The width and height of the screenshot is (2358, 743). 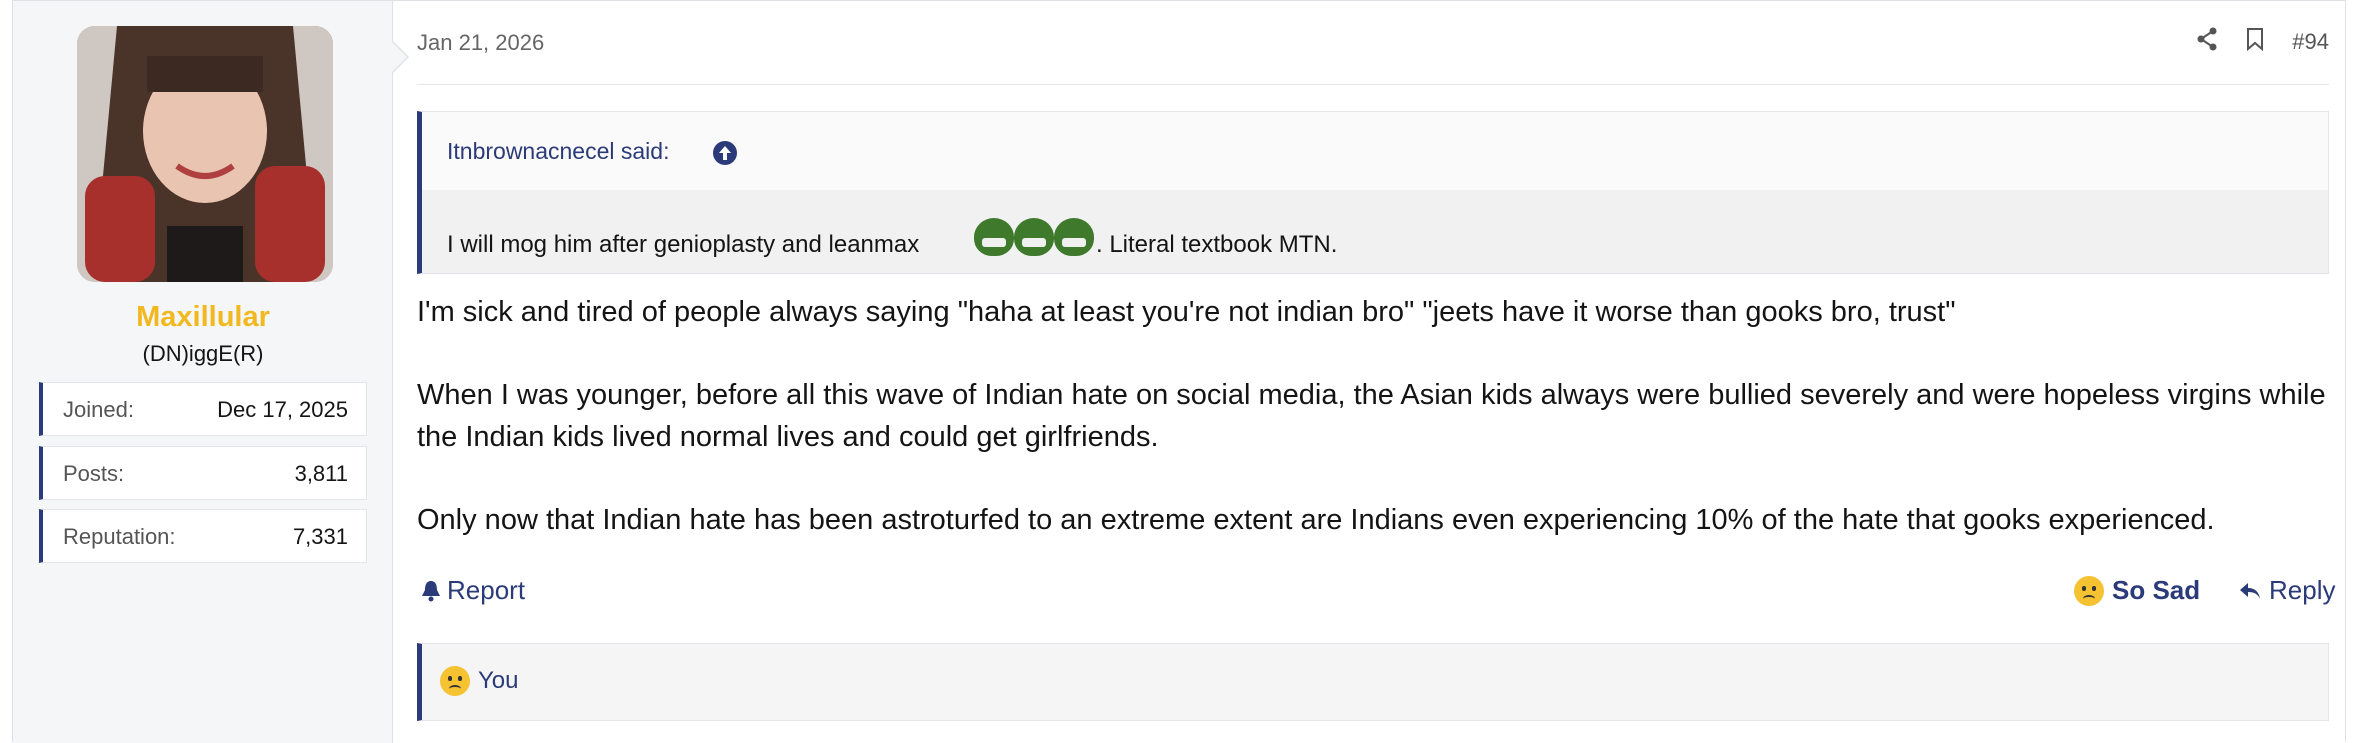 What do you see at coordinates (2156, 590) in the screenshot?
I see `reaction-label: So Sad` at bounding box center [2156, 590].